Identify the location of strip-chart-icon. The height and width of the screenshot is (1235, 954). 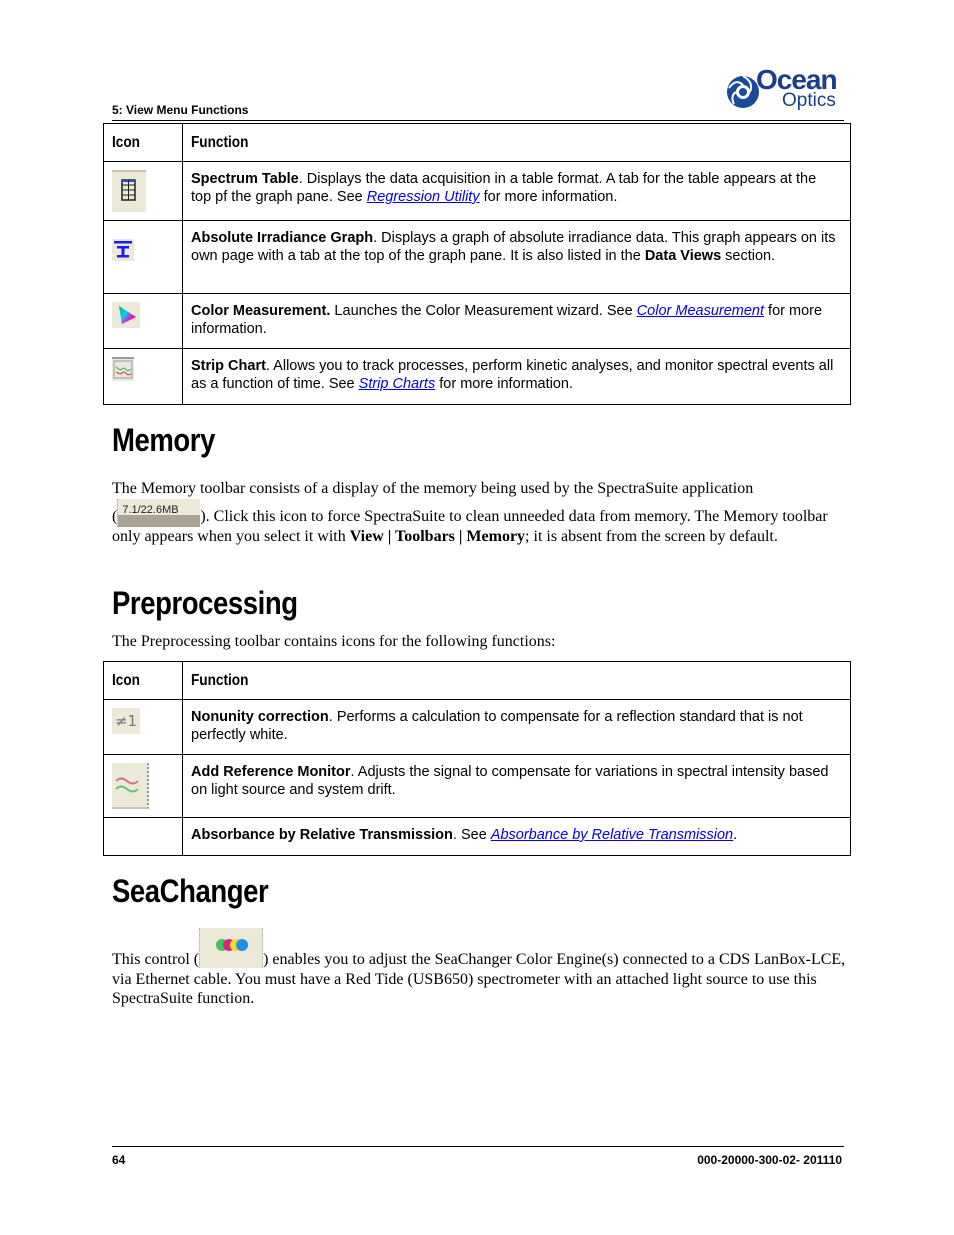
(123, 369).